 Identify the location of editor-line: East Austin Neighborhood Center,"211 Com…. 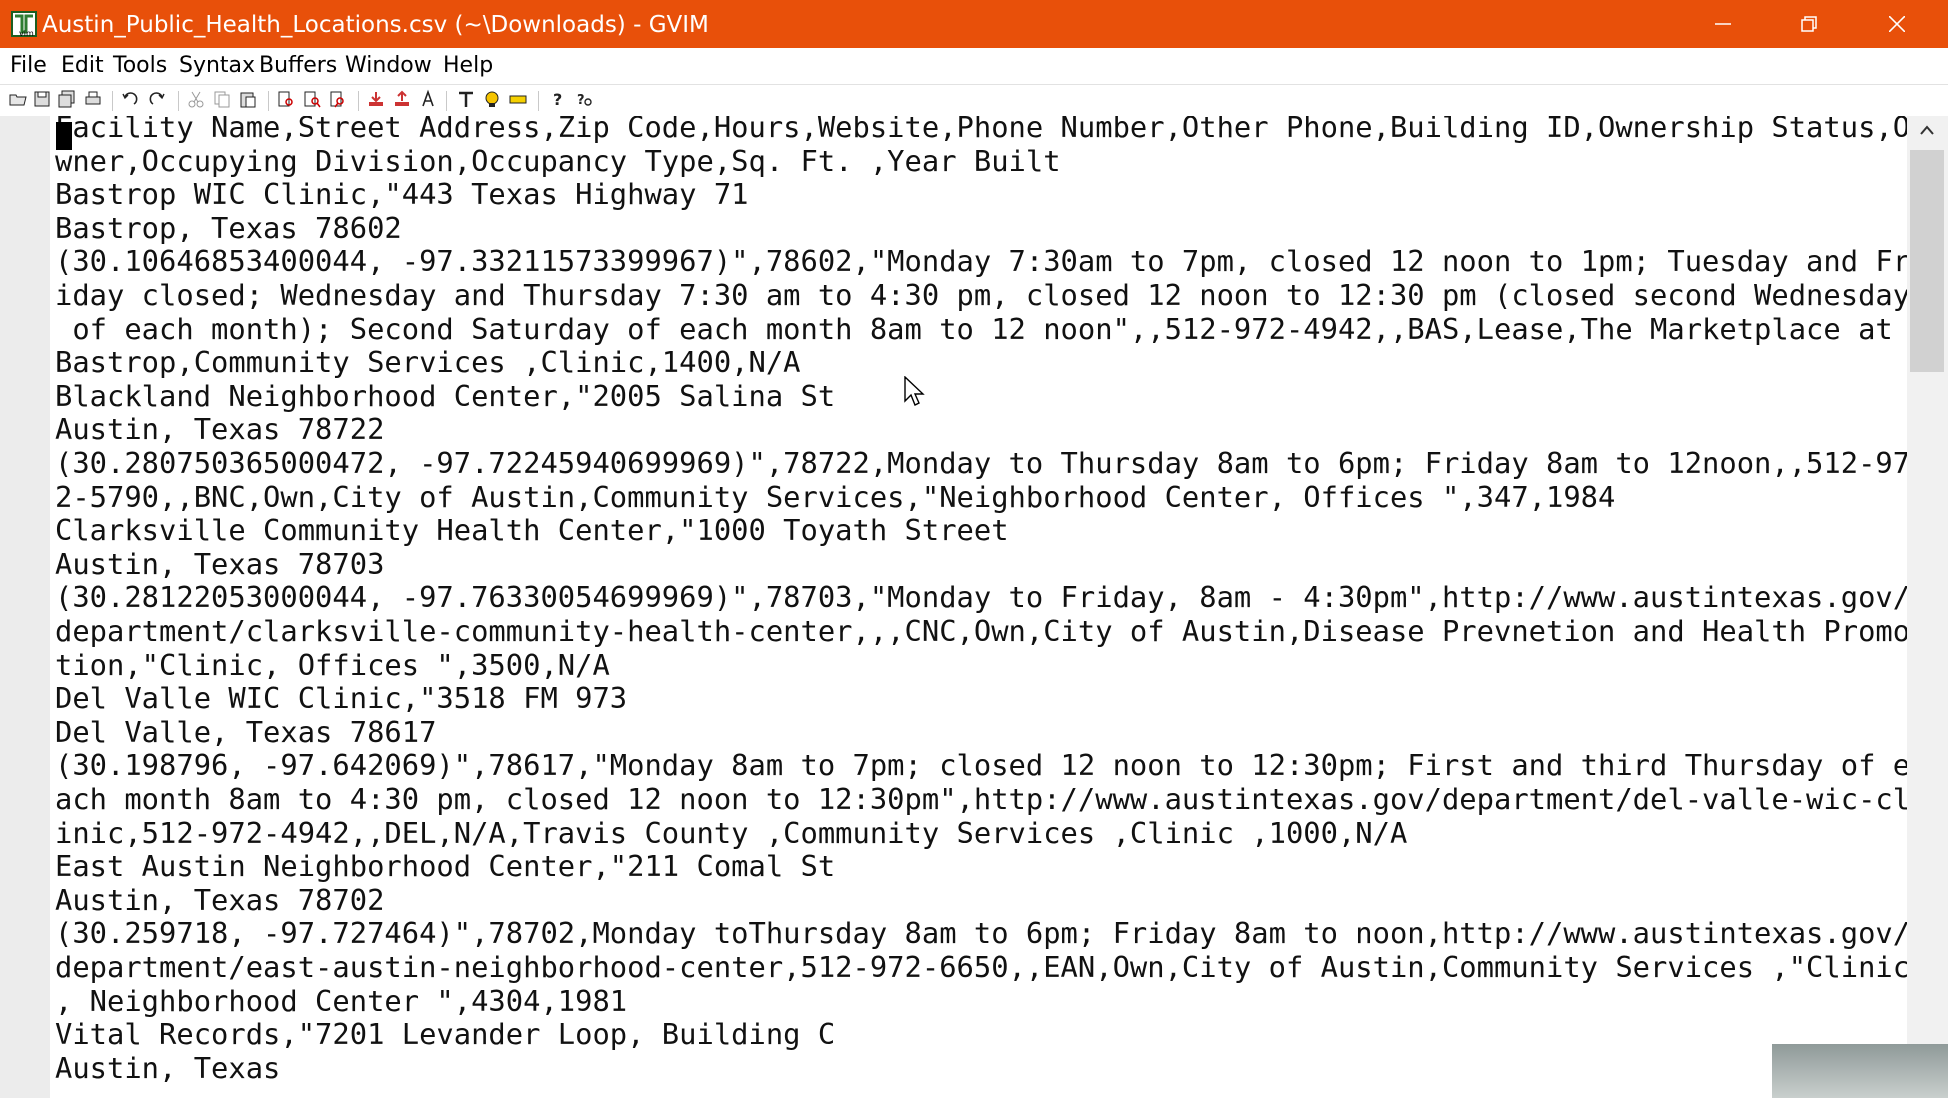
(445, 866).